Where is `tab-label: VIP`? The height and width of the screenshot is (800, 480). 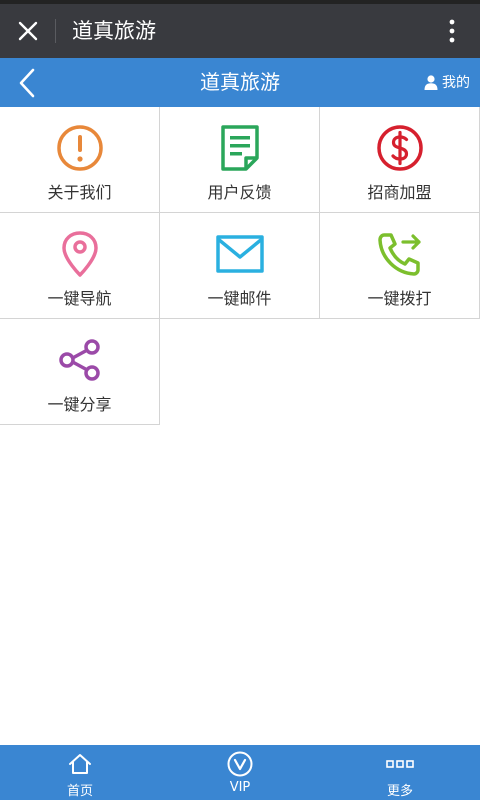 tab-label: VIP is located at coordinates (240, 787).